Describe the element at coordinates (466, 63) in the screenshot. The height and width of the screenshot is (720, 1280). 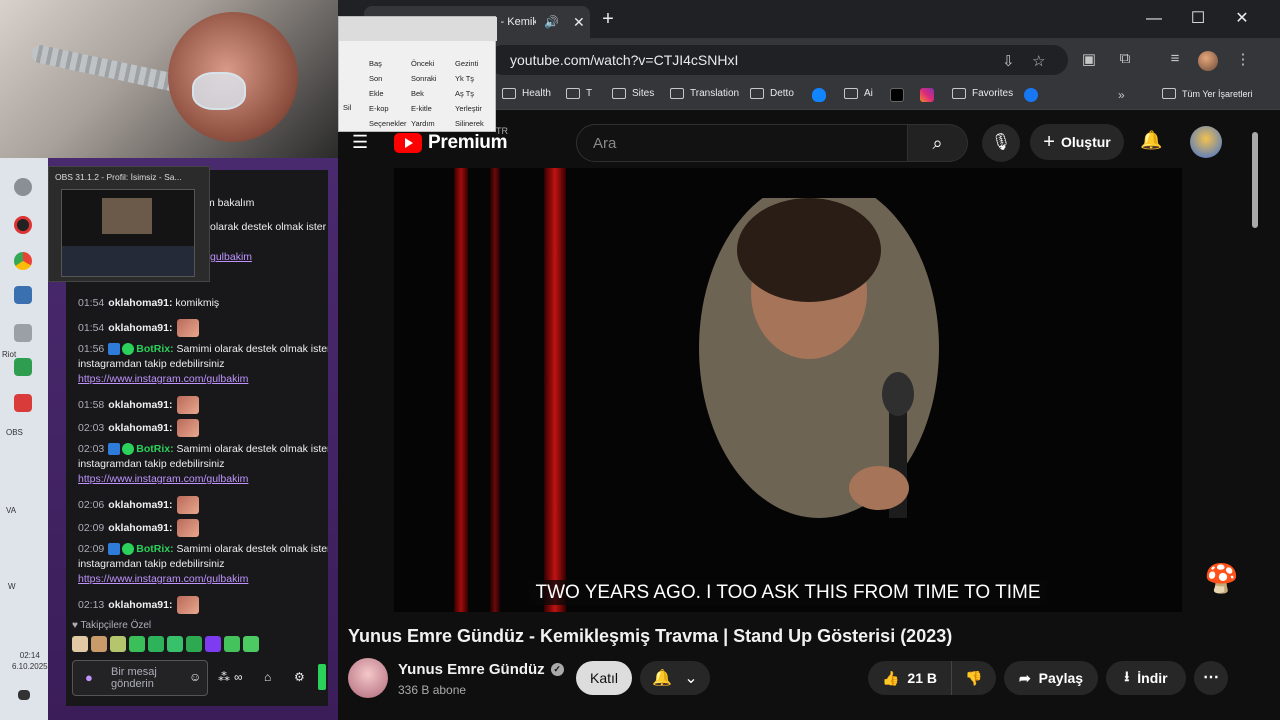
I see `panel-cell: Gezinti` at that location.